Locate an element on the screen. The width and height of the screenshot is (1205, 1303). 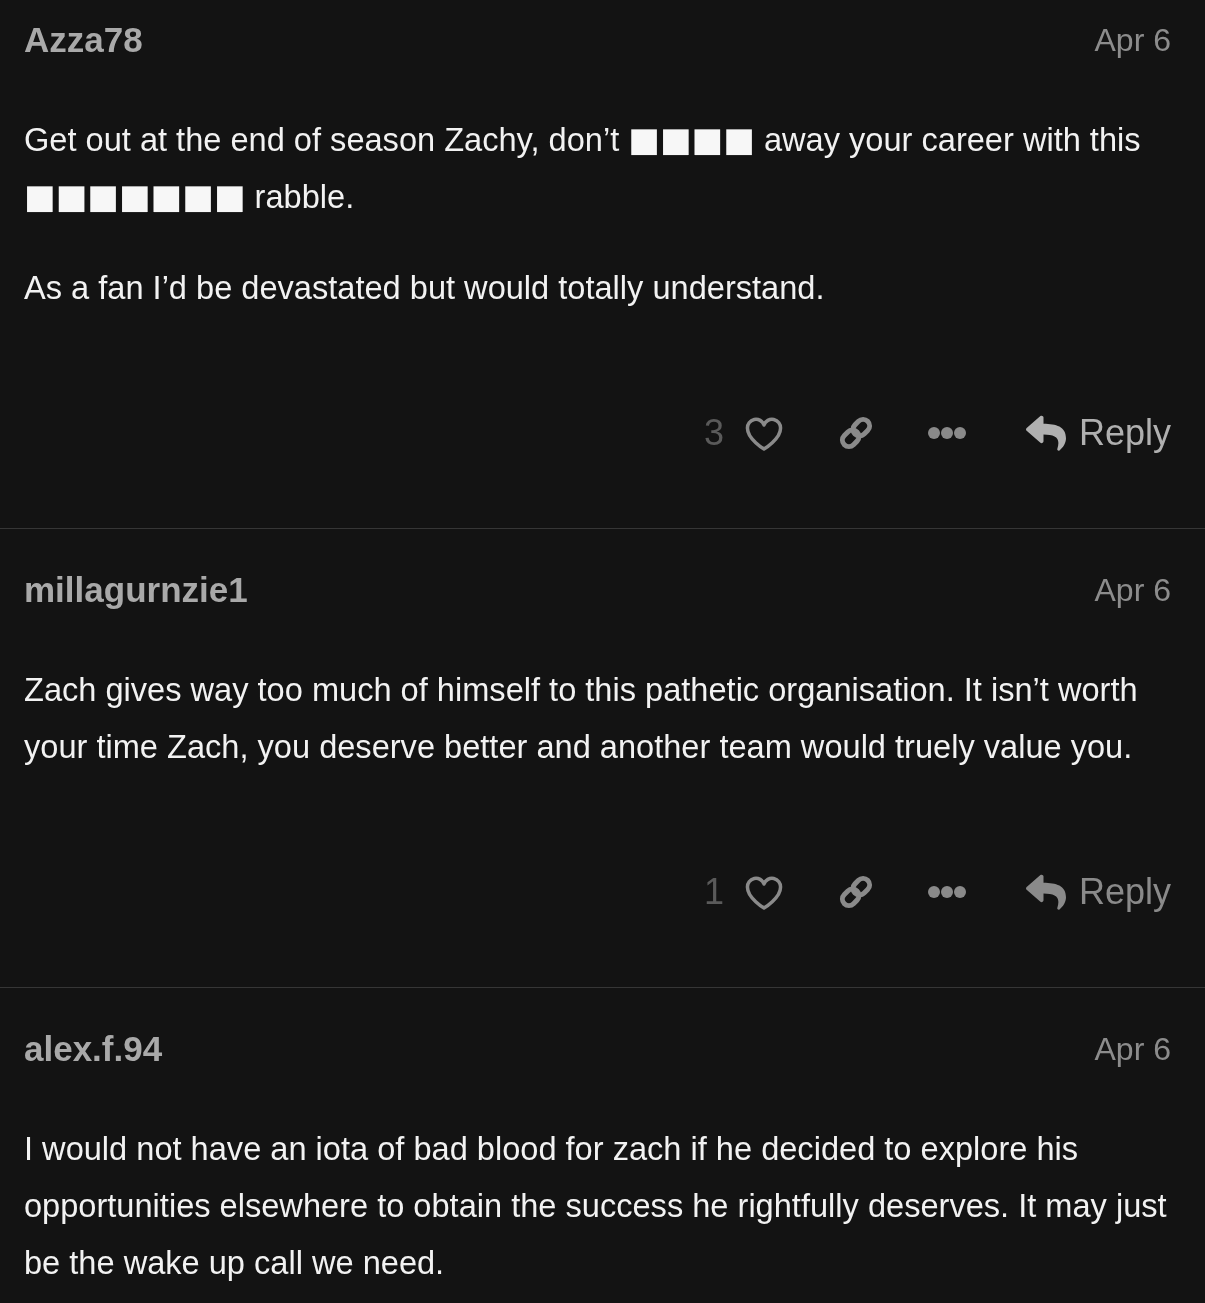
username: millagurnzie1 is located at coordinates (136, 590).